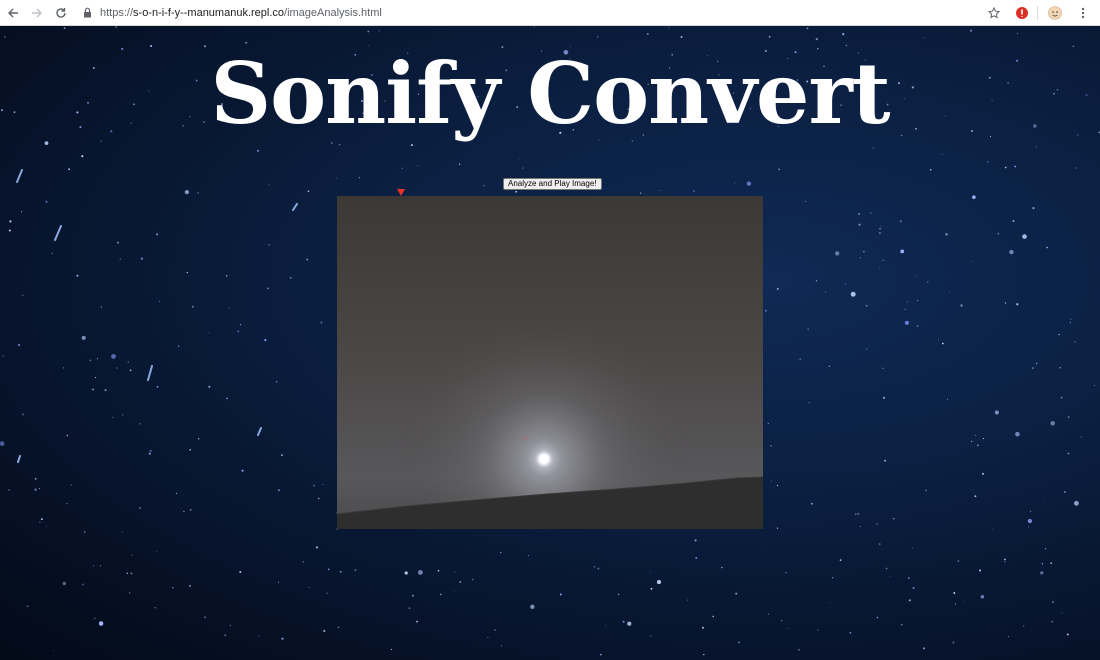  I want to click on back-arrow-icon, so click(13, 13).